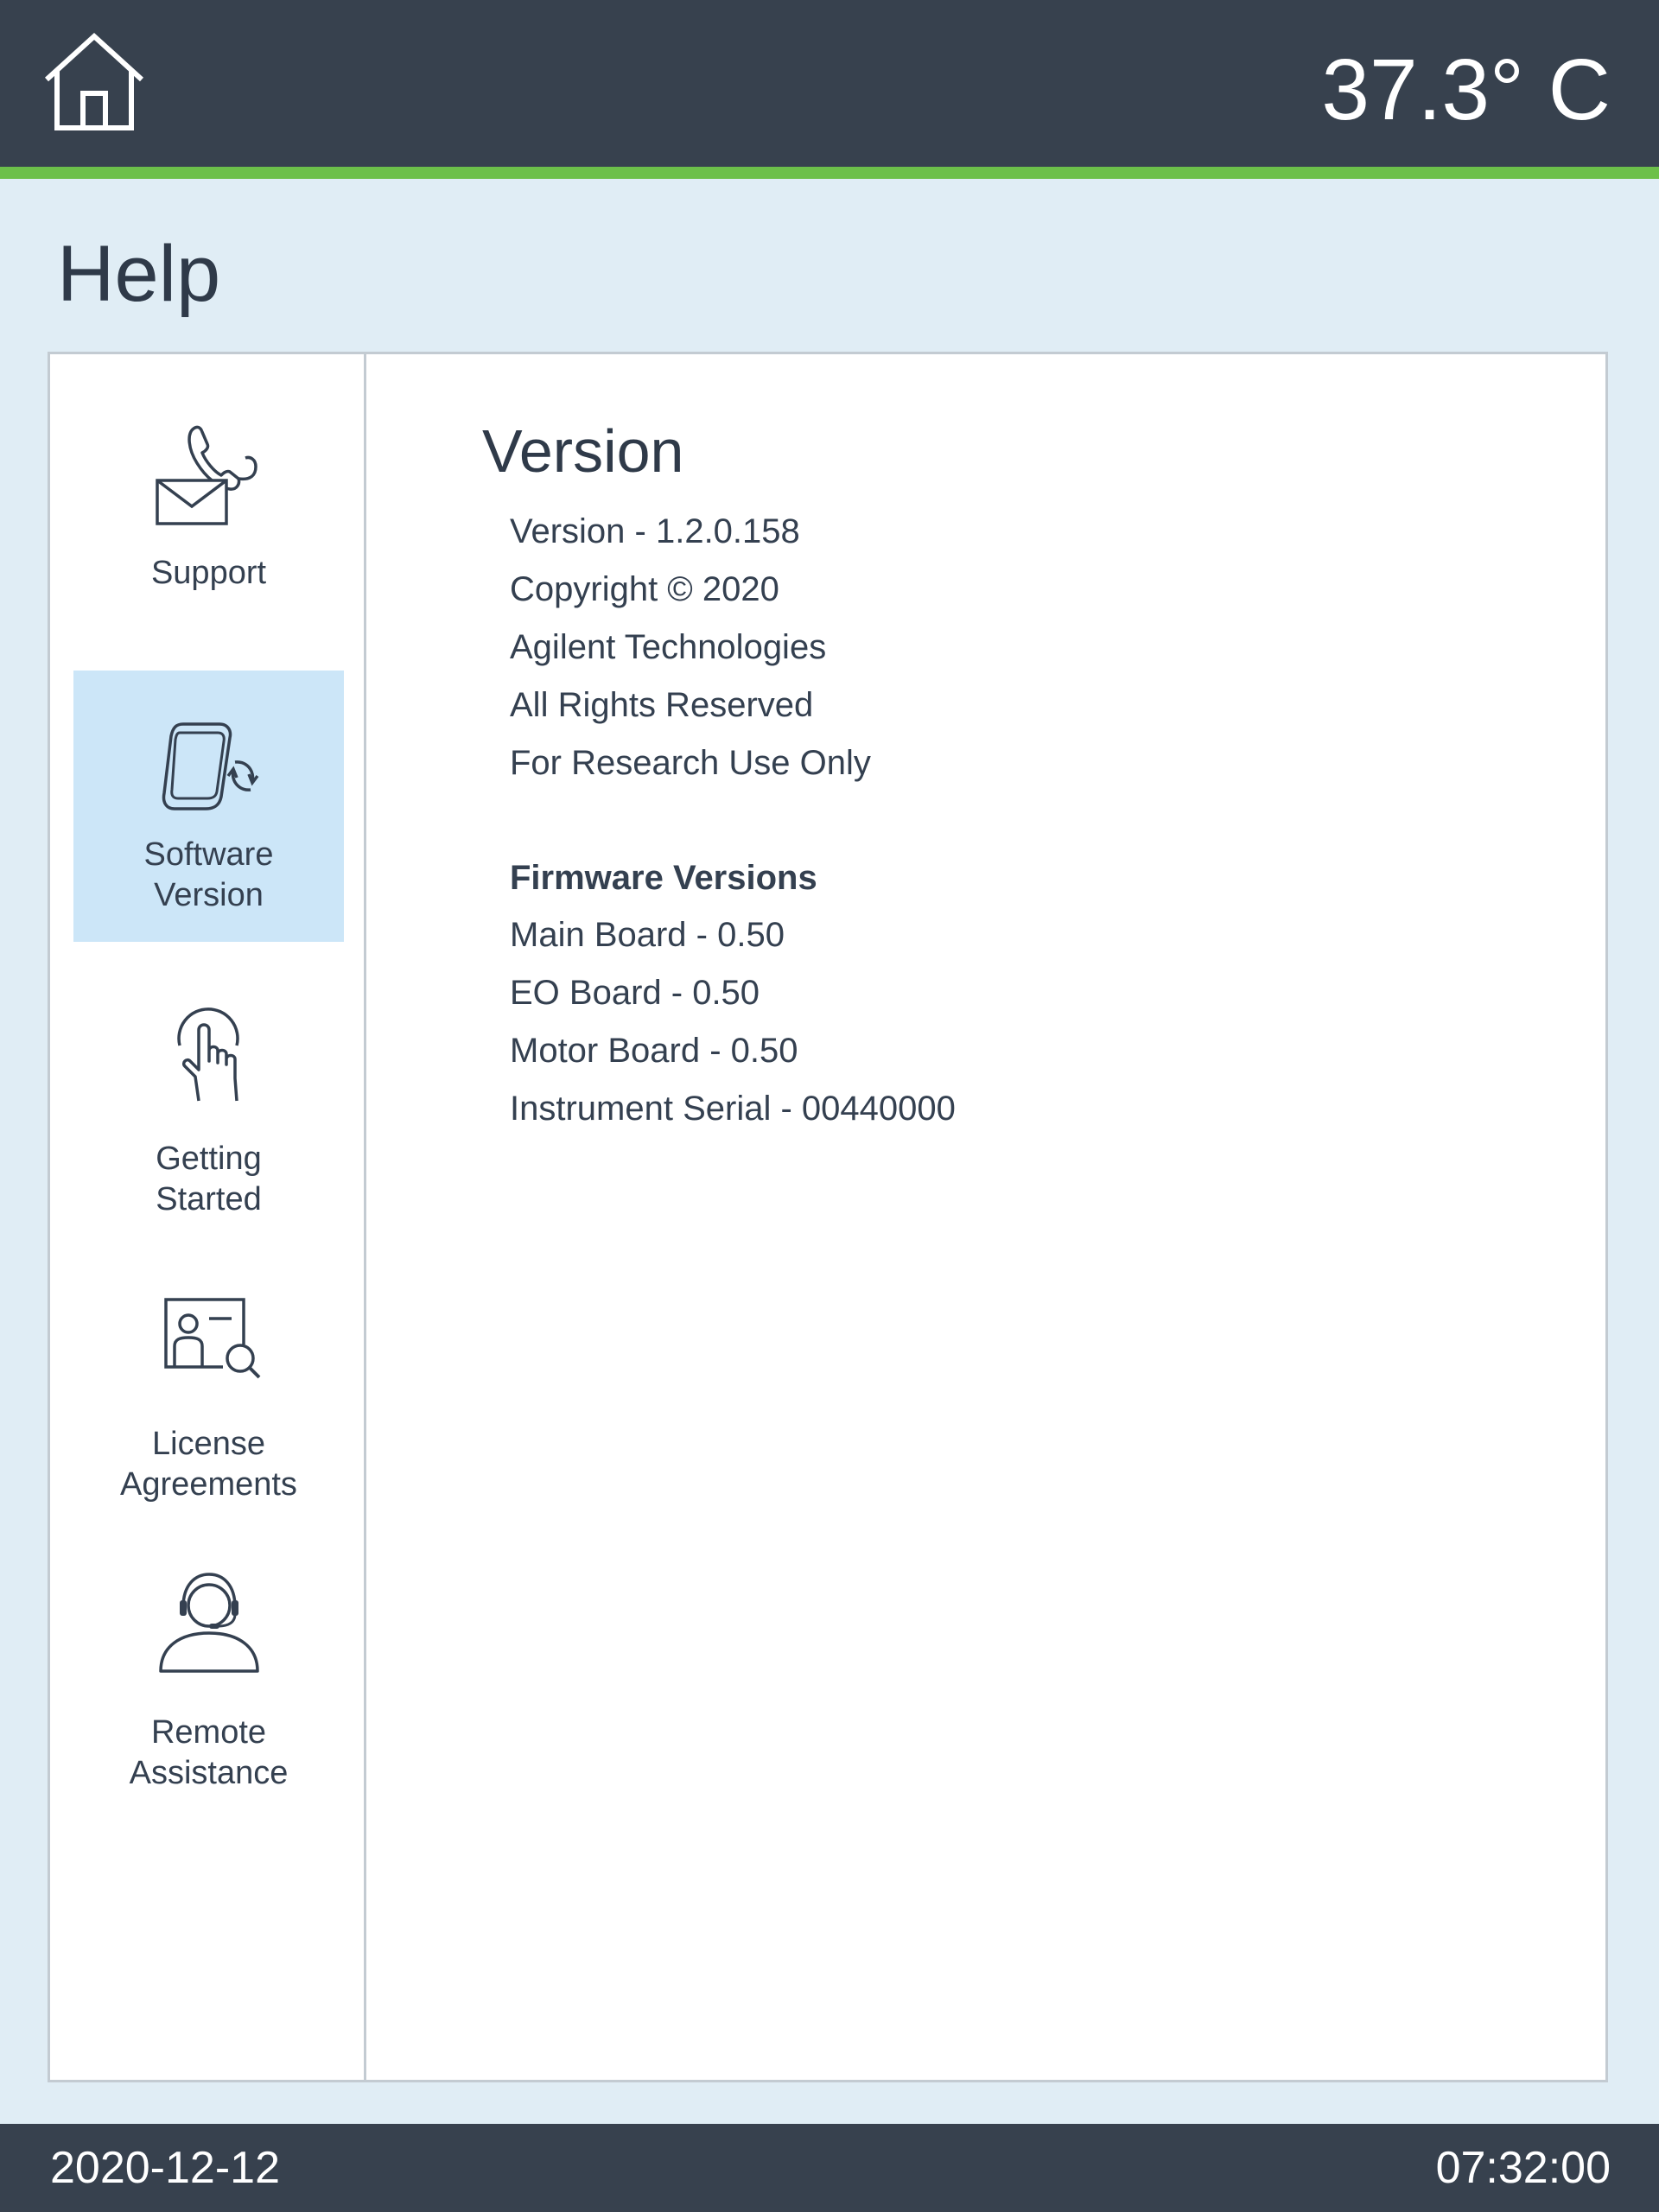 The width and height of the screenshot is (1659, 2212). What do you see at coordinates (654, 1051) in the screenshot?
I see `firmware-motor-board: Motor Board - 0.50` at bounding box center [654, 1051].